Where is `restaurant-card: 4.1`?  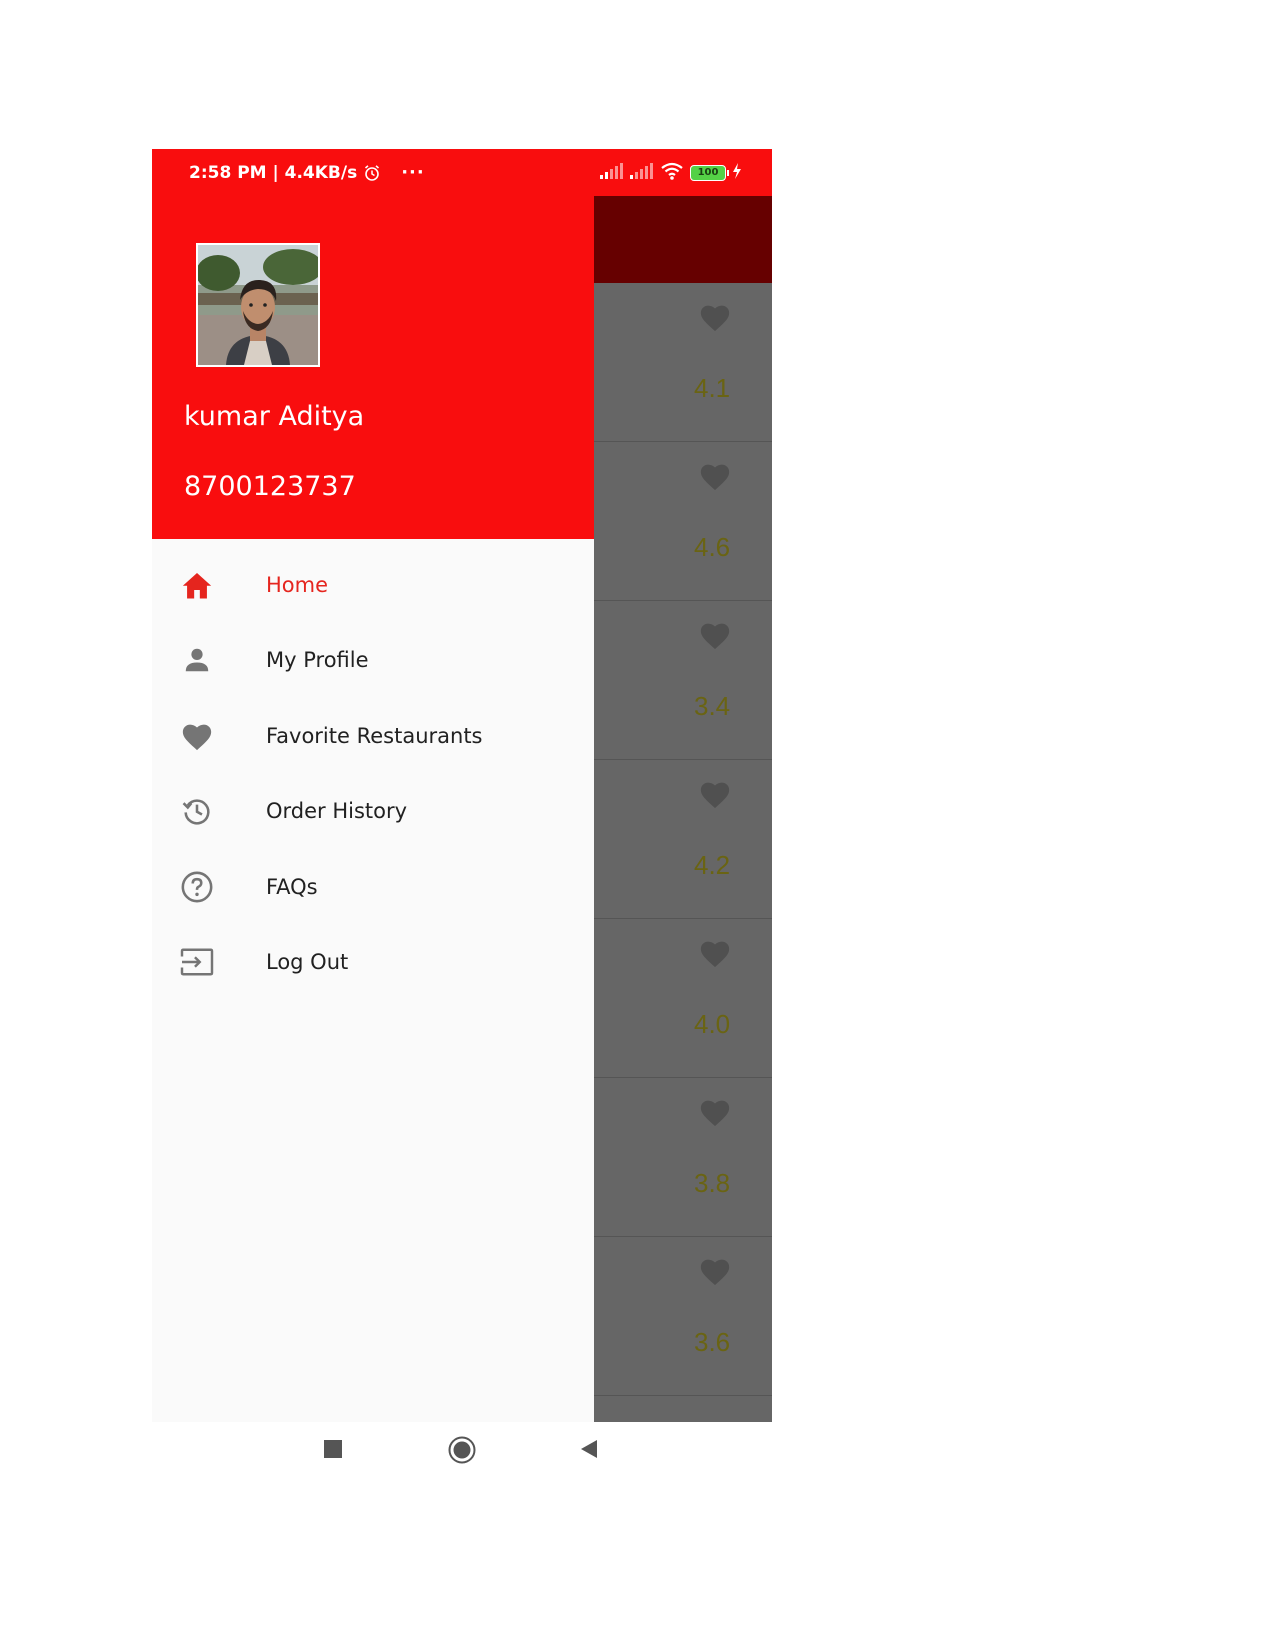 restaurant-card: 4.1 is located at coordinates (683, 362).